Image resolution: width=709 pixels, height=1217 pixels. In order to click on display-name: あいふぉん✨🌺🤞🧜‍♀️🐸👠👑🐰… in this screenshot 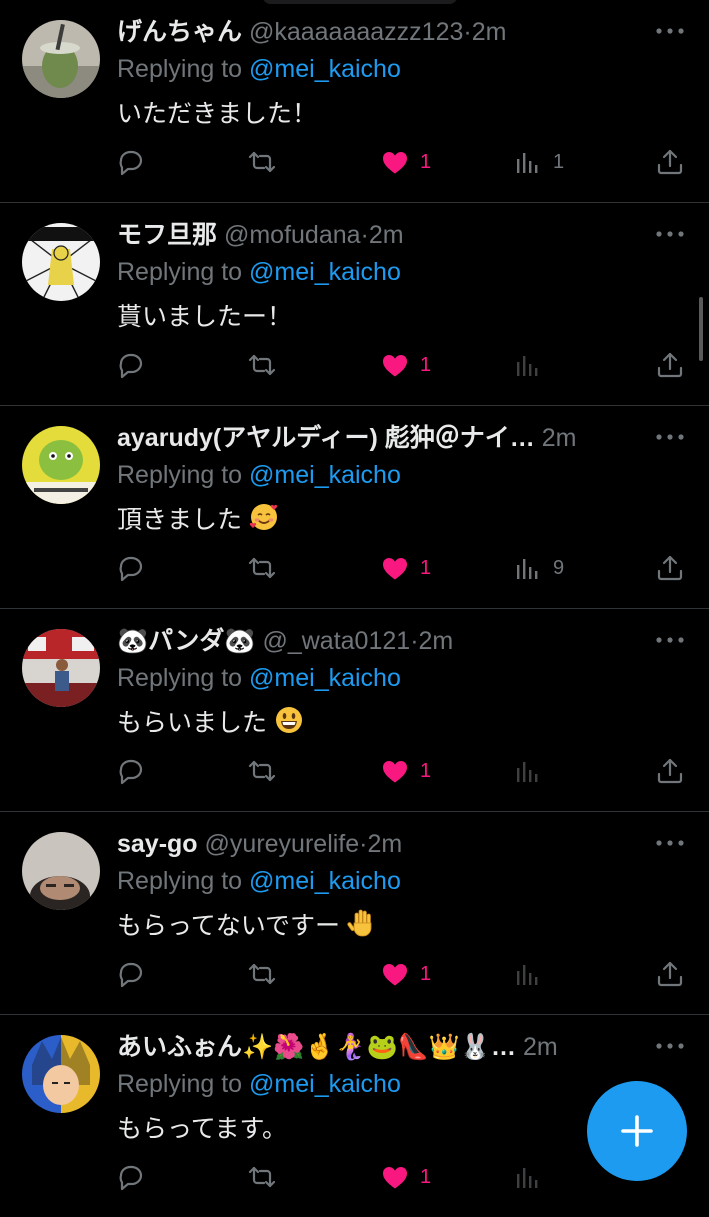, I will do `click(316, 1047)`.